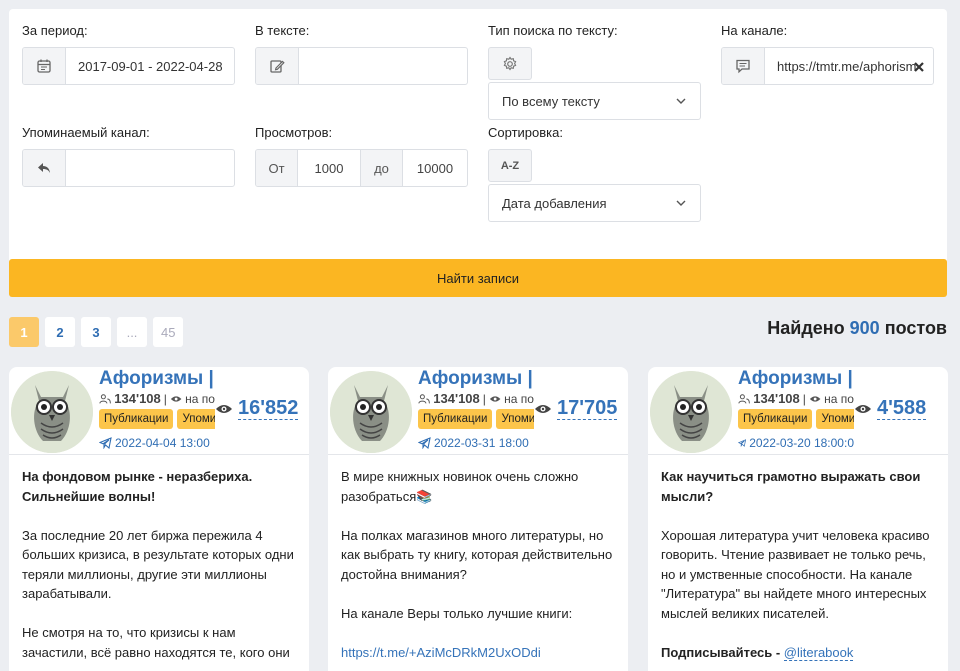 This screenshot has height=671, width=960. What do you see at coordinates (481, 443) in the screenshot?
I see `post-date-value: 2022-03-31 18:00` at bounding box center [481, 443].